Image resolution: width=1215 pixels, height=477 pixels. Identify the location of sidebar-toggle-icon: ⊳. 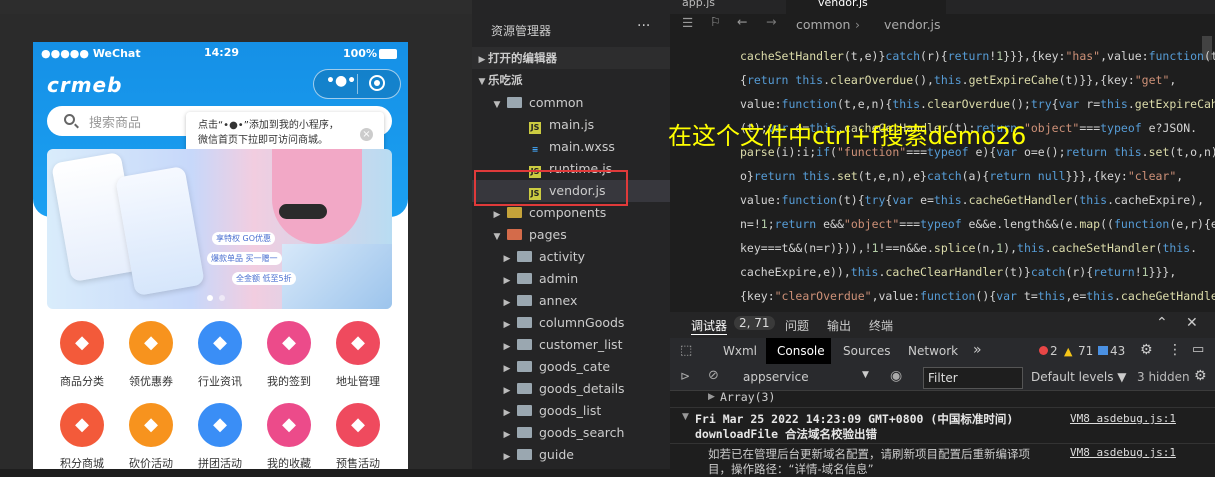
(685, 376).